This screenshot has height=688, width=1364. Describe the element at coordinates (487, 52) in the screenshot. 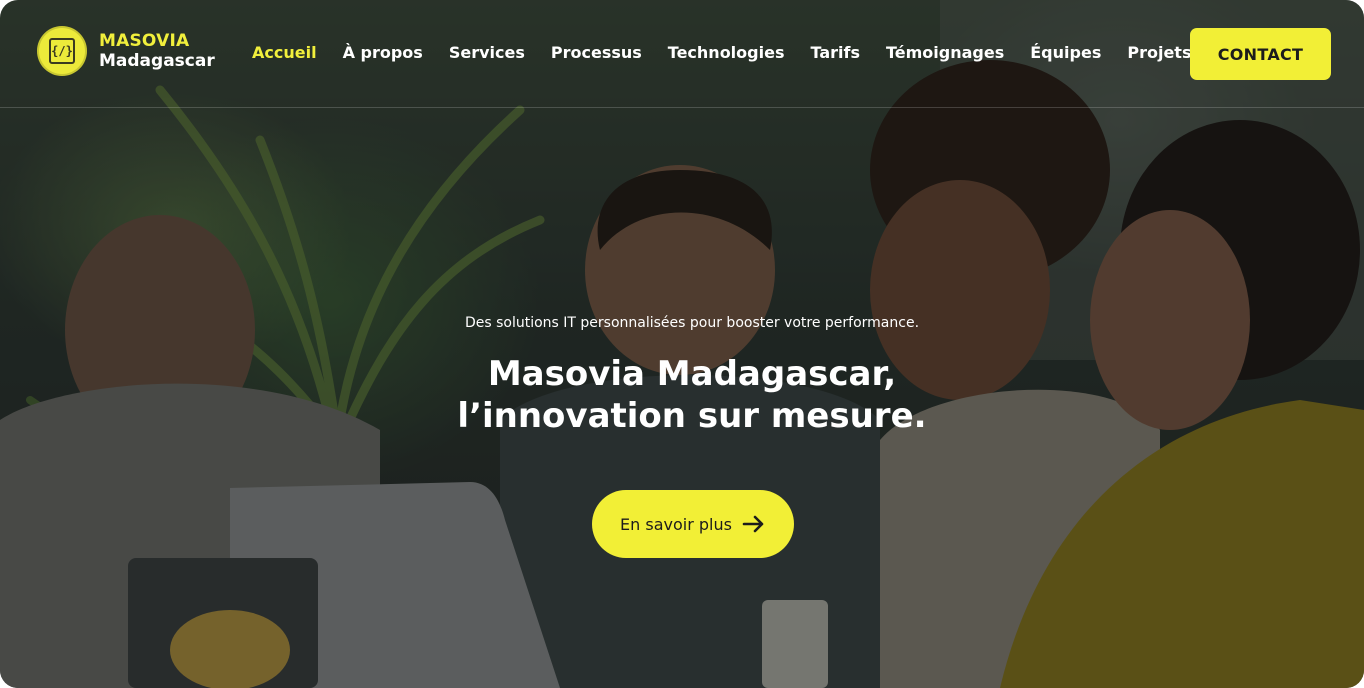

I see `nav-item-services: Services` at that location.